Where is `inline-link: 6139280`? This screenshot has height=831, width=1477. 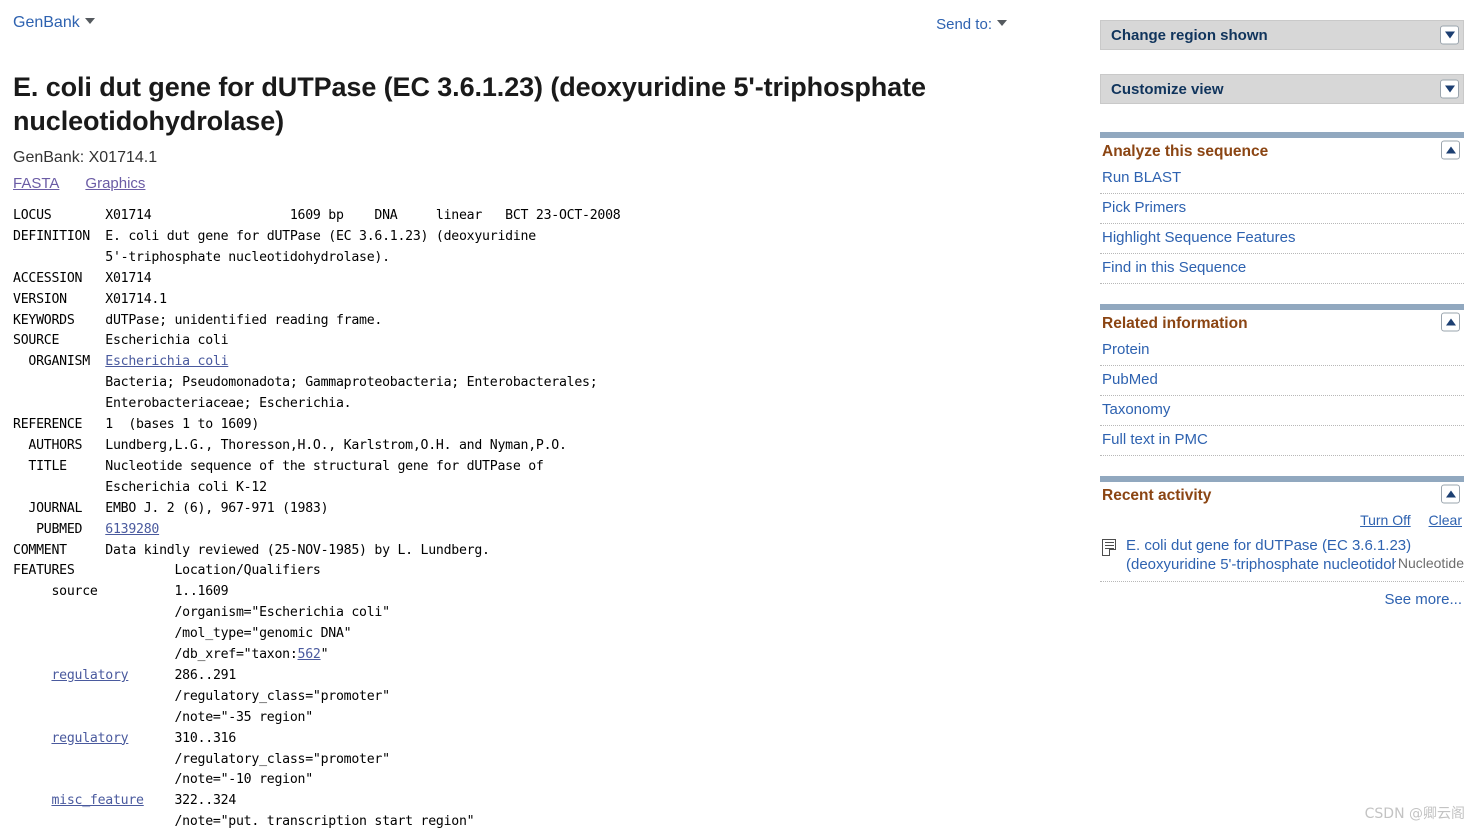
inline-link: 6139280 is located at coordinates (132, 529).